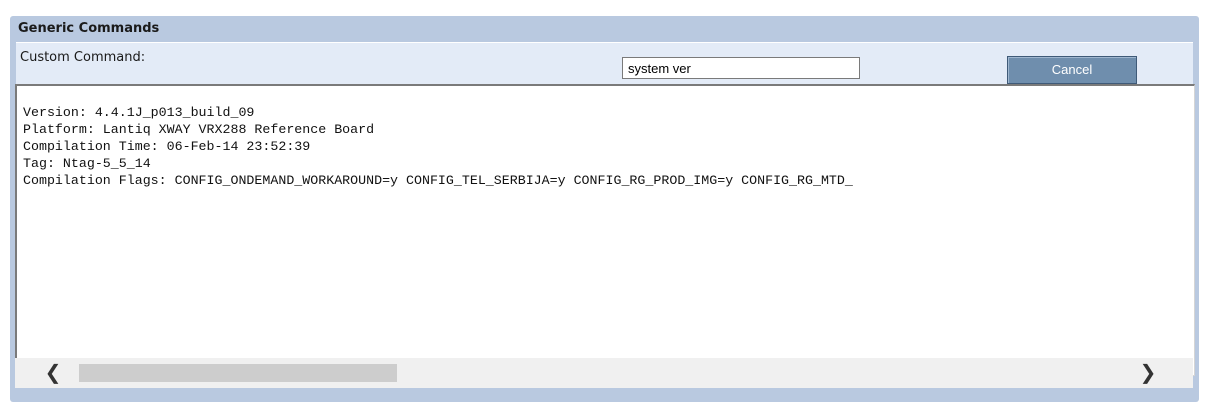 This screenshot has height=406, width=1206. I want to click on horizontal-scrollbar: ❮ ❯, so click(604, 373).